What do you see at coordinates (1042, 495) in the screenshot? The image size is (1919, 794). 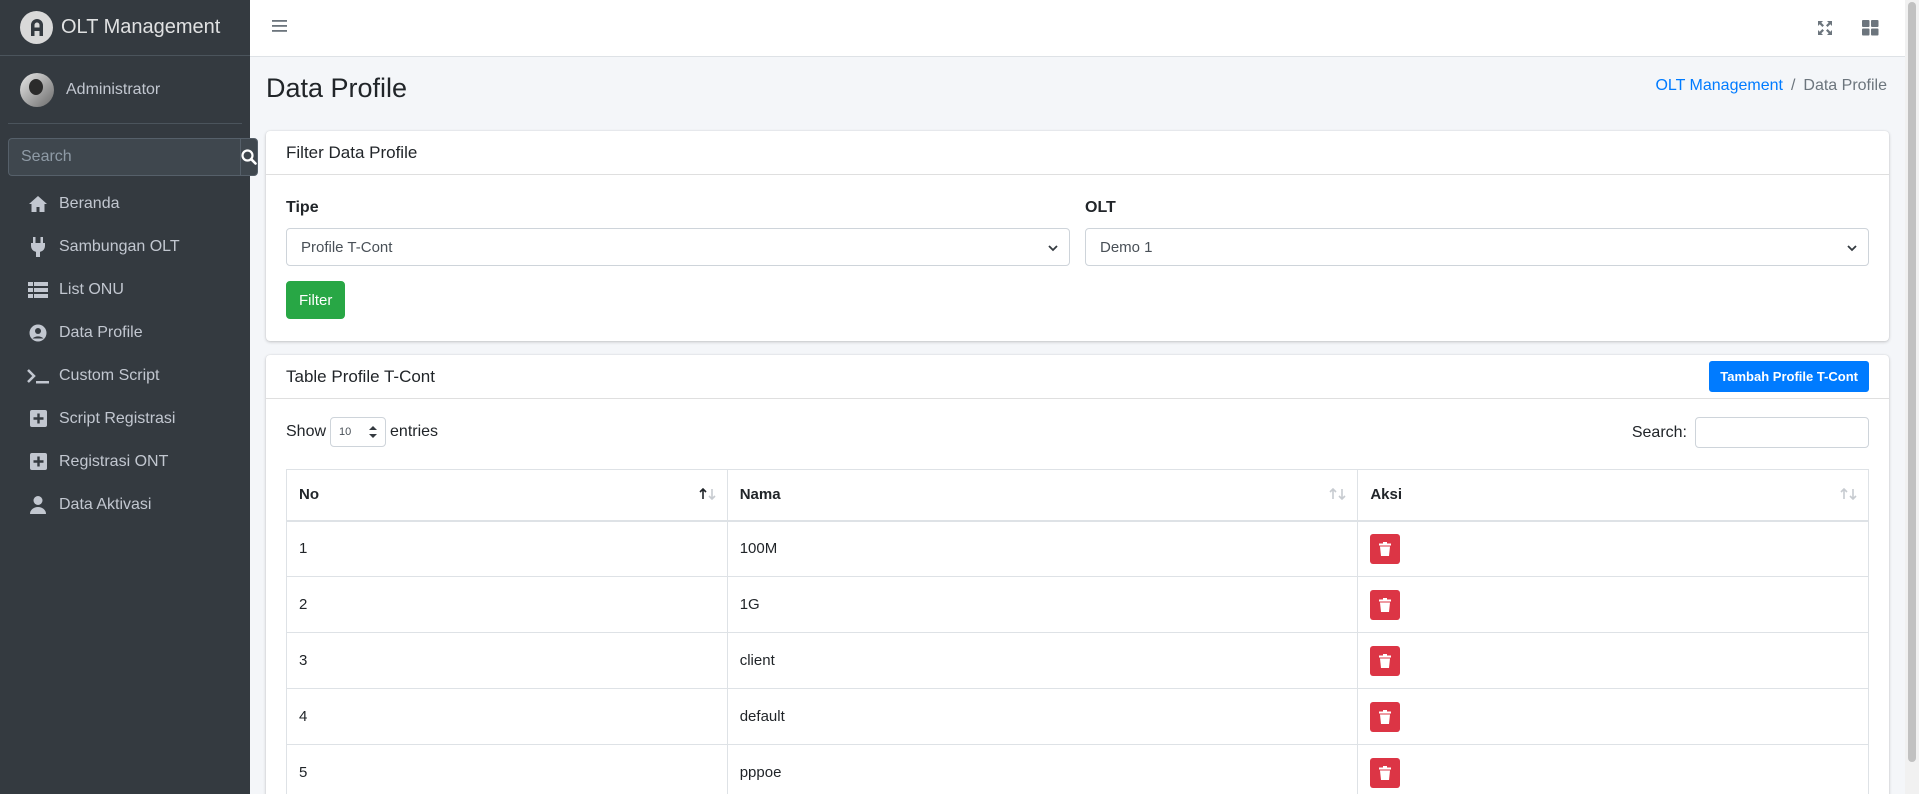 I see `column-header-nama: Nama` at bounding box center [1042, 495].